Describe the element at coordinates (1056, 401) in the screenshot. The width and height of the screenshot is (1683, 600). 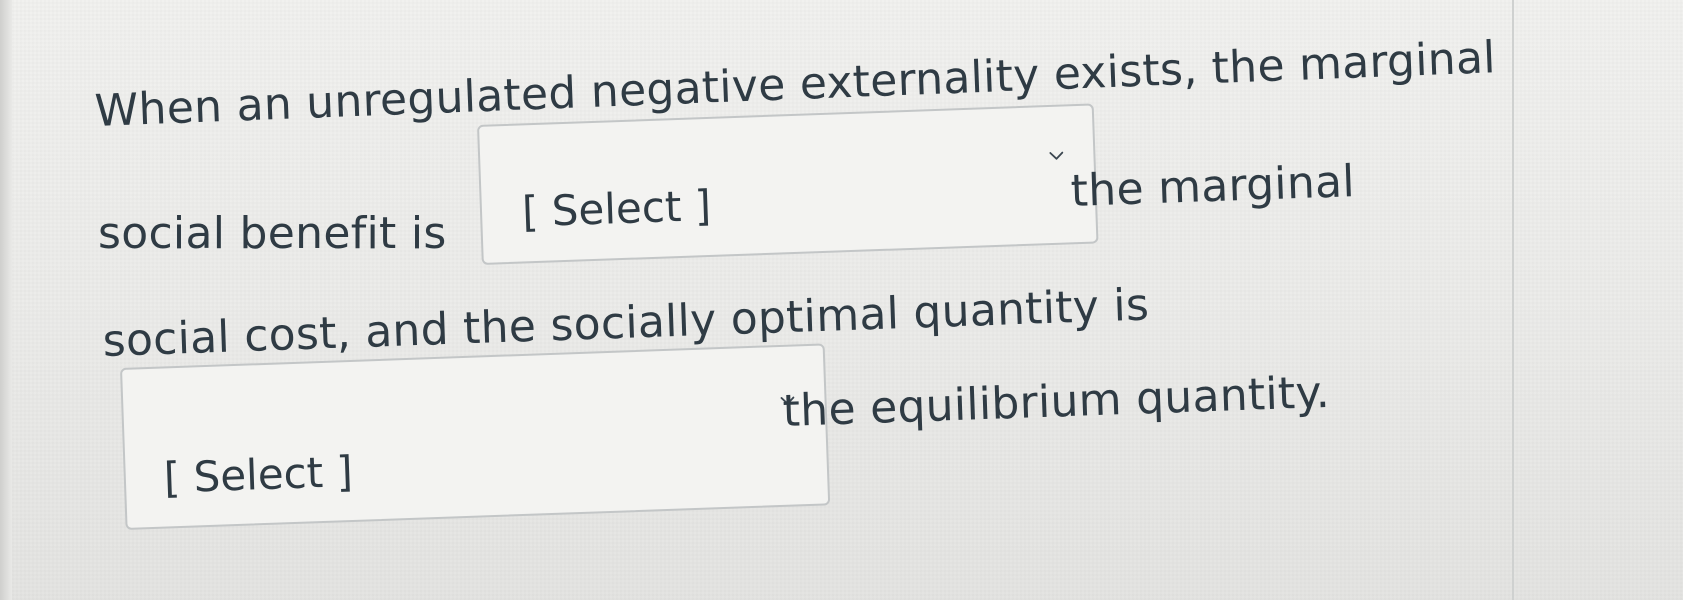
I see `question-text-line-5: the equilibrium quantity.` at that location.